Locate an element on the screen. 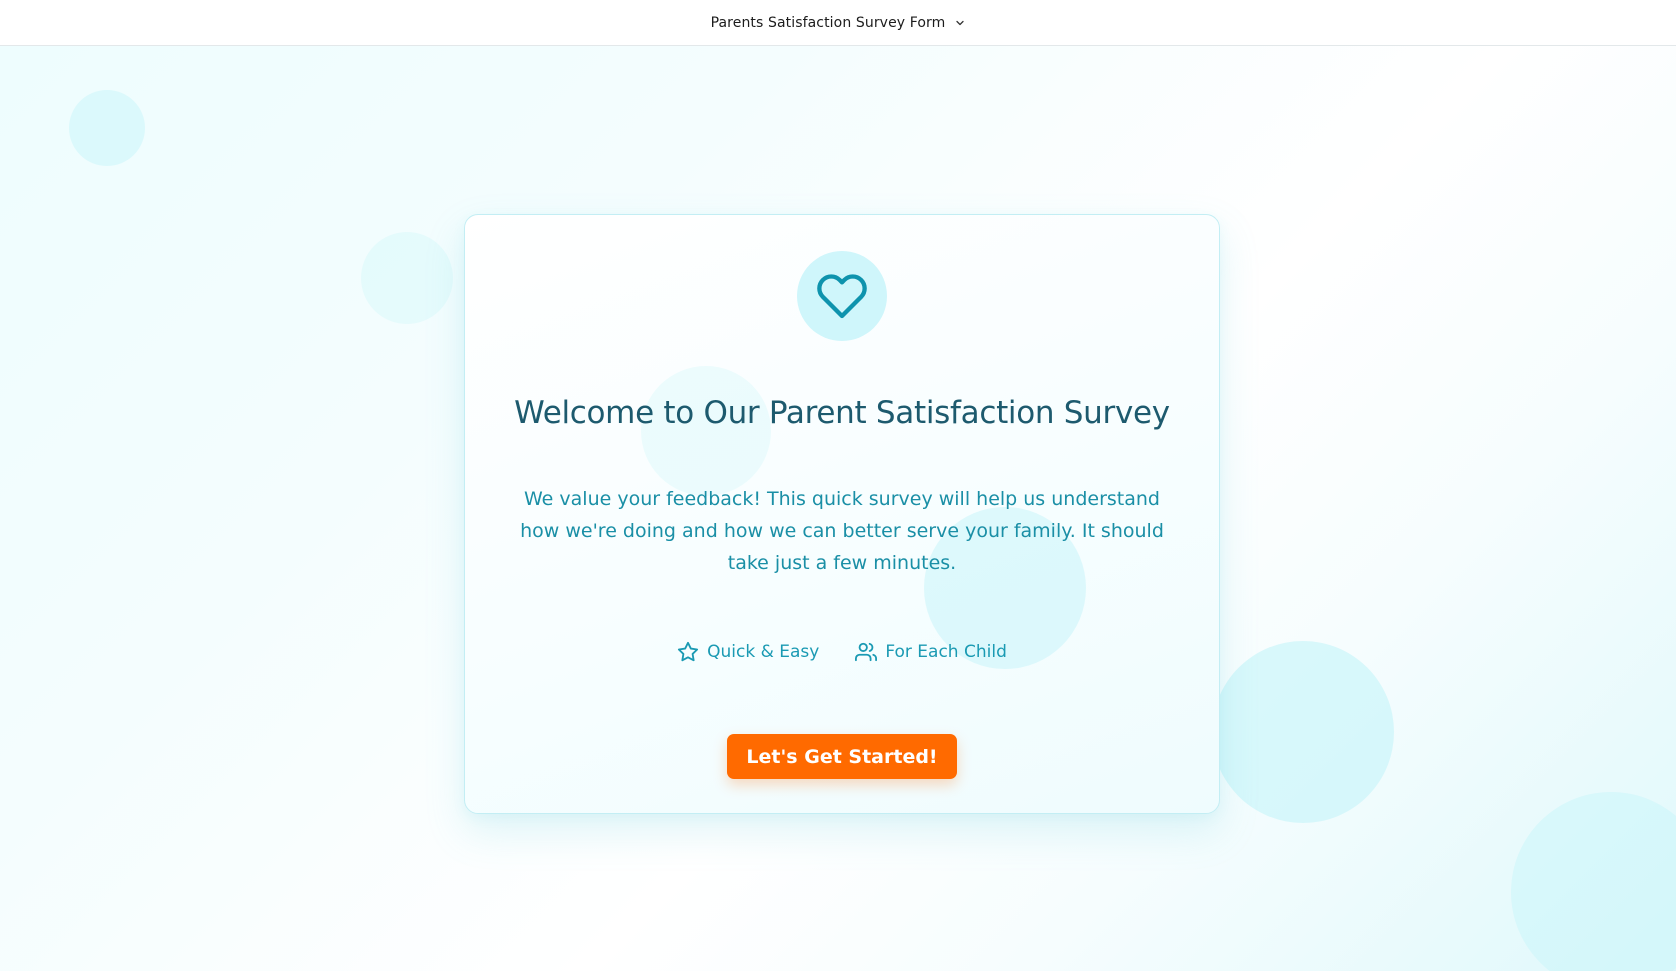 The height and width of the screenshot is (971, 1676). heart-icon-badge is located at coordinates (842, 296).